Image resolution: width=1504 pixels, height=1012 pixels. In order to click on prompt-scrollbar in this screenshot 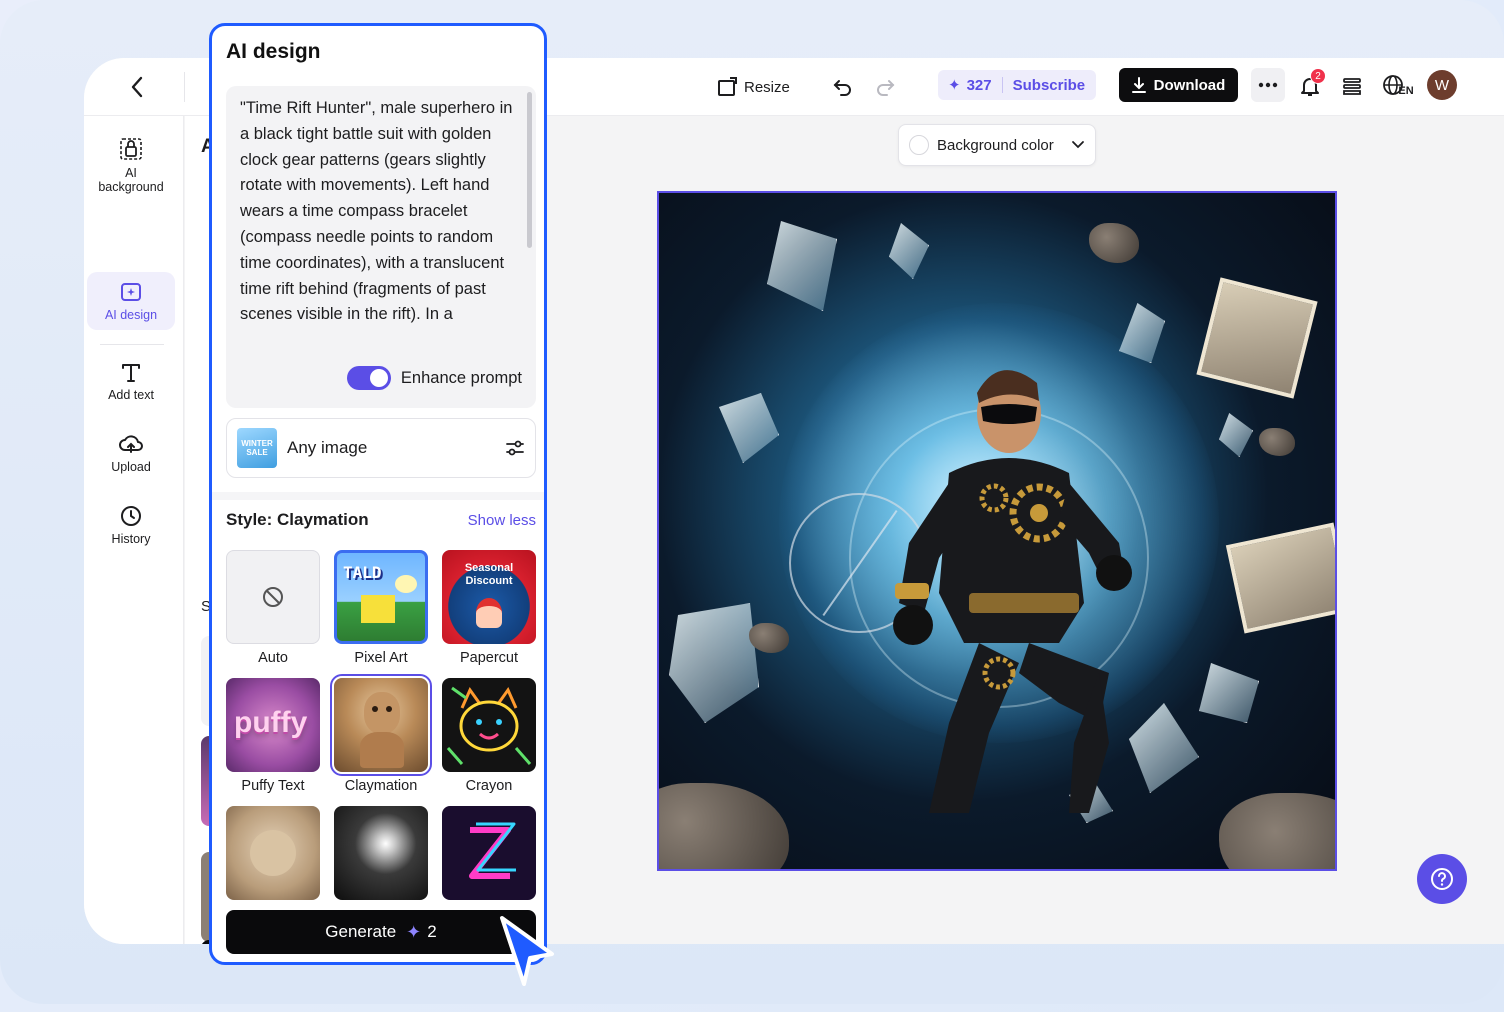, I will do `click(529, 170)`.